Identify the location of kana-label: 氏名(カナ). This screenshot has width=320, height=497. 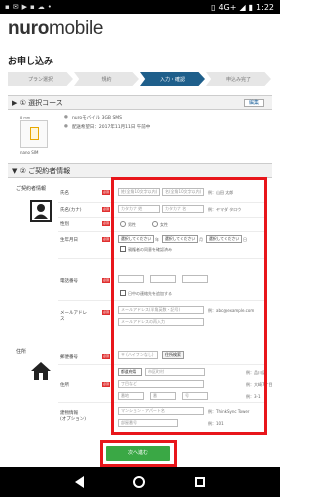
(71, 210).